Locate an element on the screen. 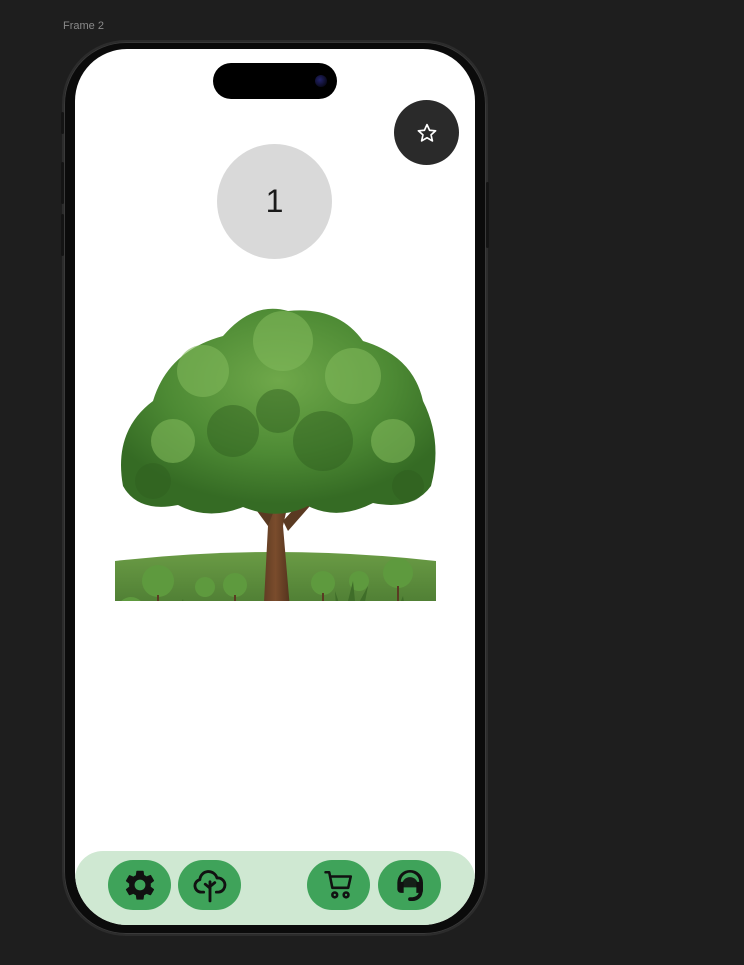  cart-icon is located at coordinates (337, 884).